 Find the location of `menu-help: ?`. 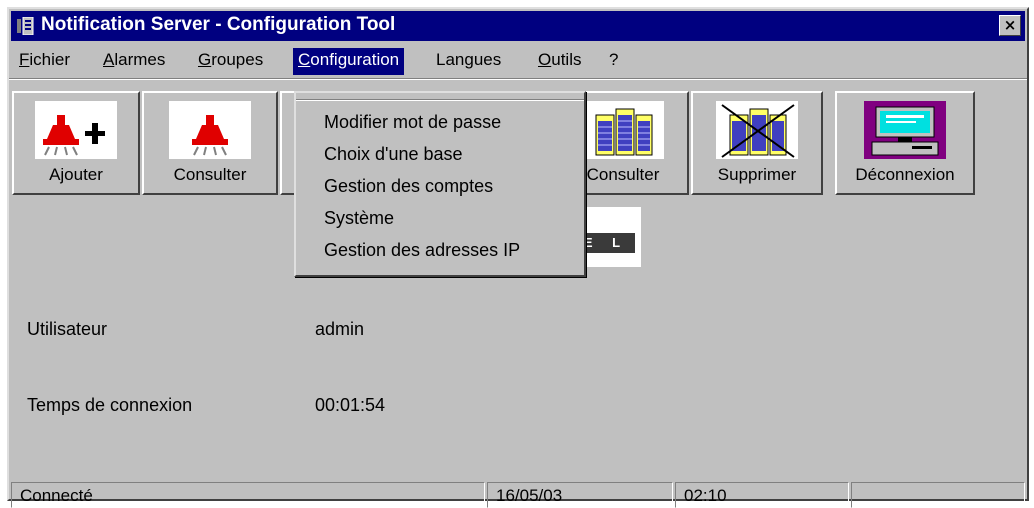

menu-help: ? is located at coordinates (613, 61).